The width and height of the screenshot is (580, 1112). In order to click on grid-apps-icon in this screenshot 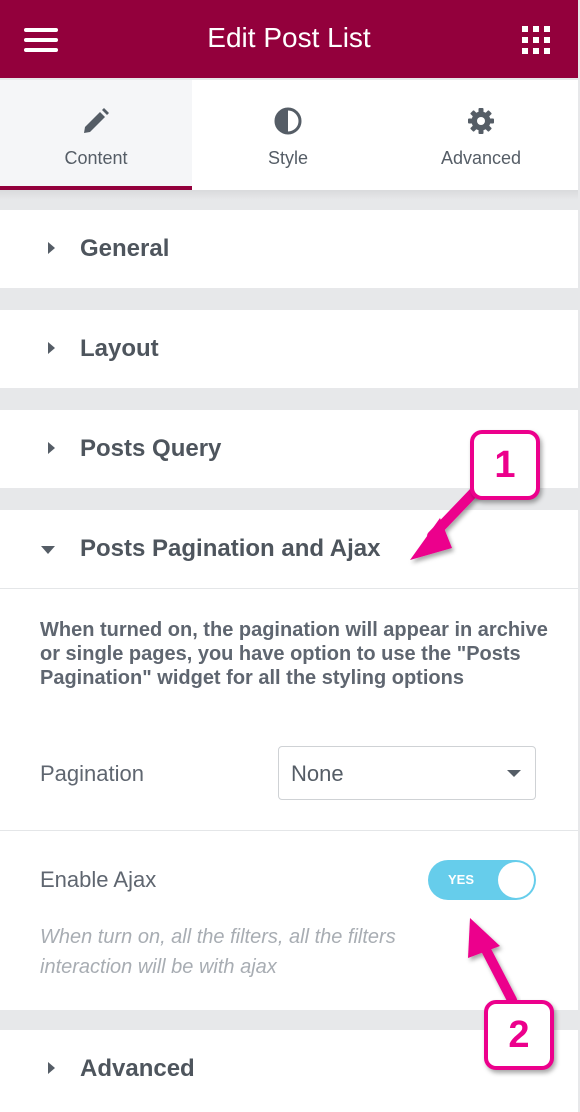, I will do `click(536, 40)`.